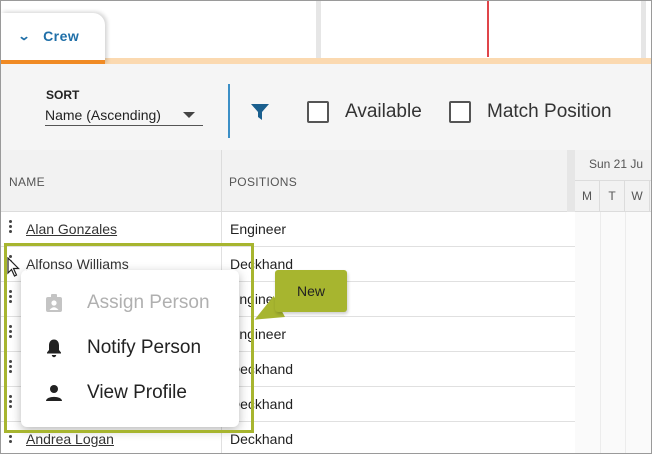 The width and height of the screenshot is (652, 454). Describe the element at coordinates (63, 95) in the screenshot. I see `sort-label: SORT` at that location.